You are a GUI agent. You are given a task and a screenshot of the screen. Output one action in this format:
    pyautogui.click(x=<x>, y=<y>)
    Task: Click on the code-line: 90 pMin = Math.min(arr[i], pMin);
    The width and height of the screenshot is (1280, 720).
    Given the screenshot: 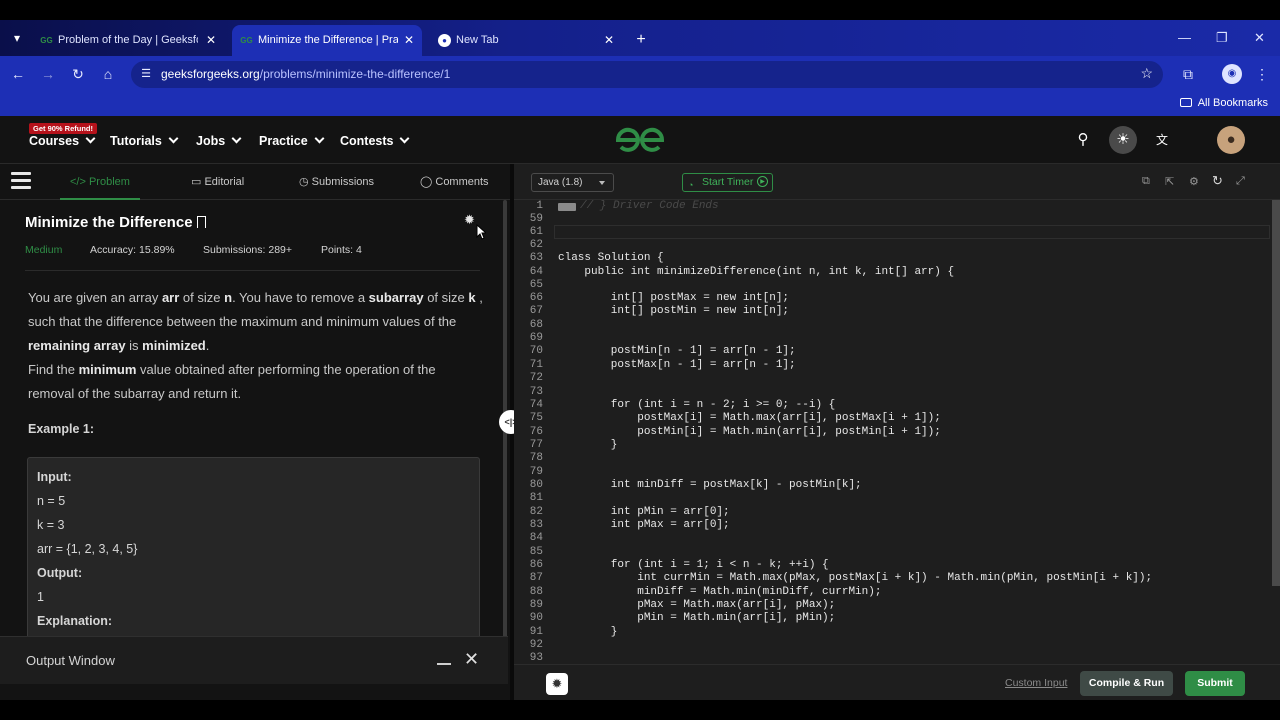 What is the action you would take?
    pyautogui.click(x=892, y=618)
    